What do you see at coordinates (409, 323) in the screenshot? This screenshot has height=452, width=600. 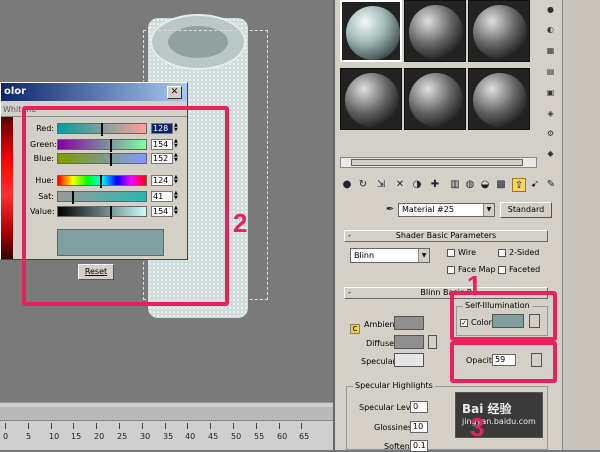 I see `ambient-swatch` at bounding box center [409, 323].